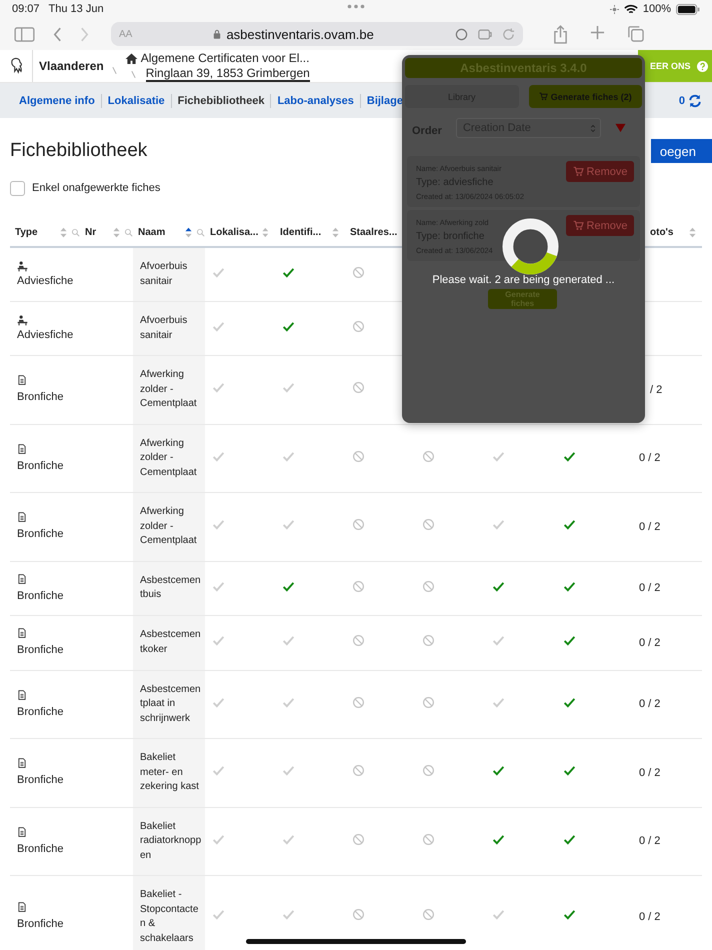 This screenshot has width=712, height=950. I want to click on forward-icon, so click(84, 34).